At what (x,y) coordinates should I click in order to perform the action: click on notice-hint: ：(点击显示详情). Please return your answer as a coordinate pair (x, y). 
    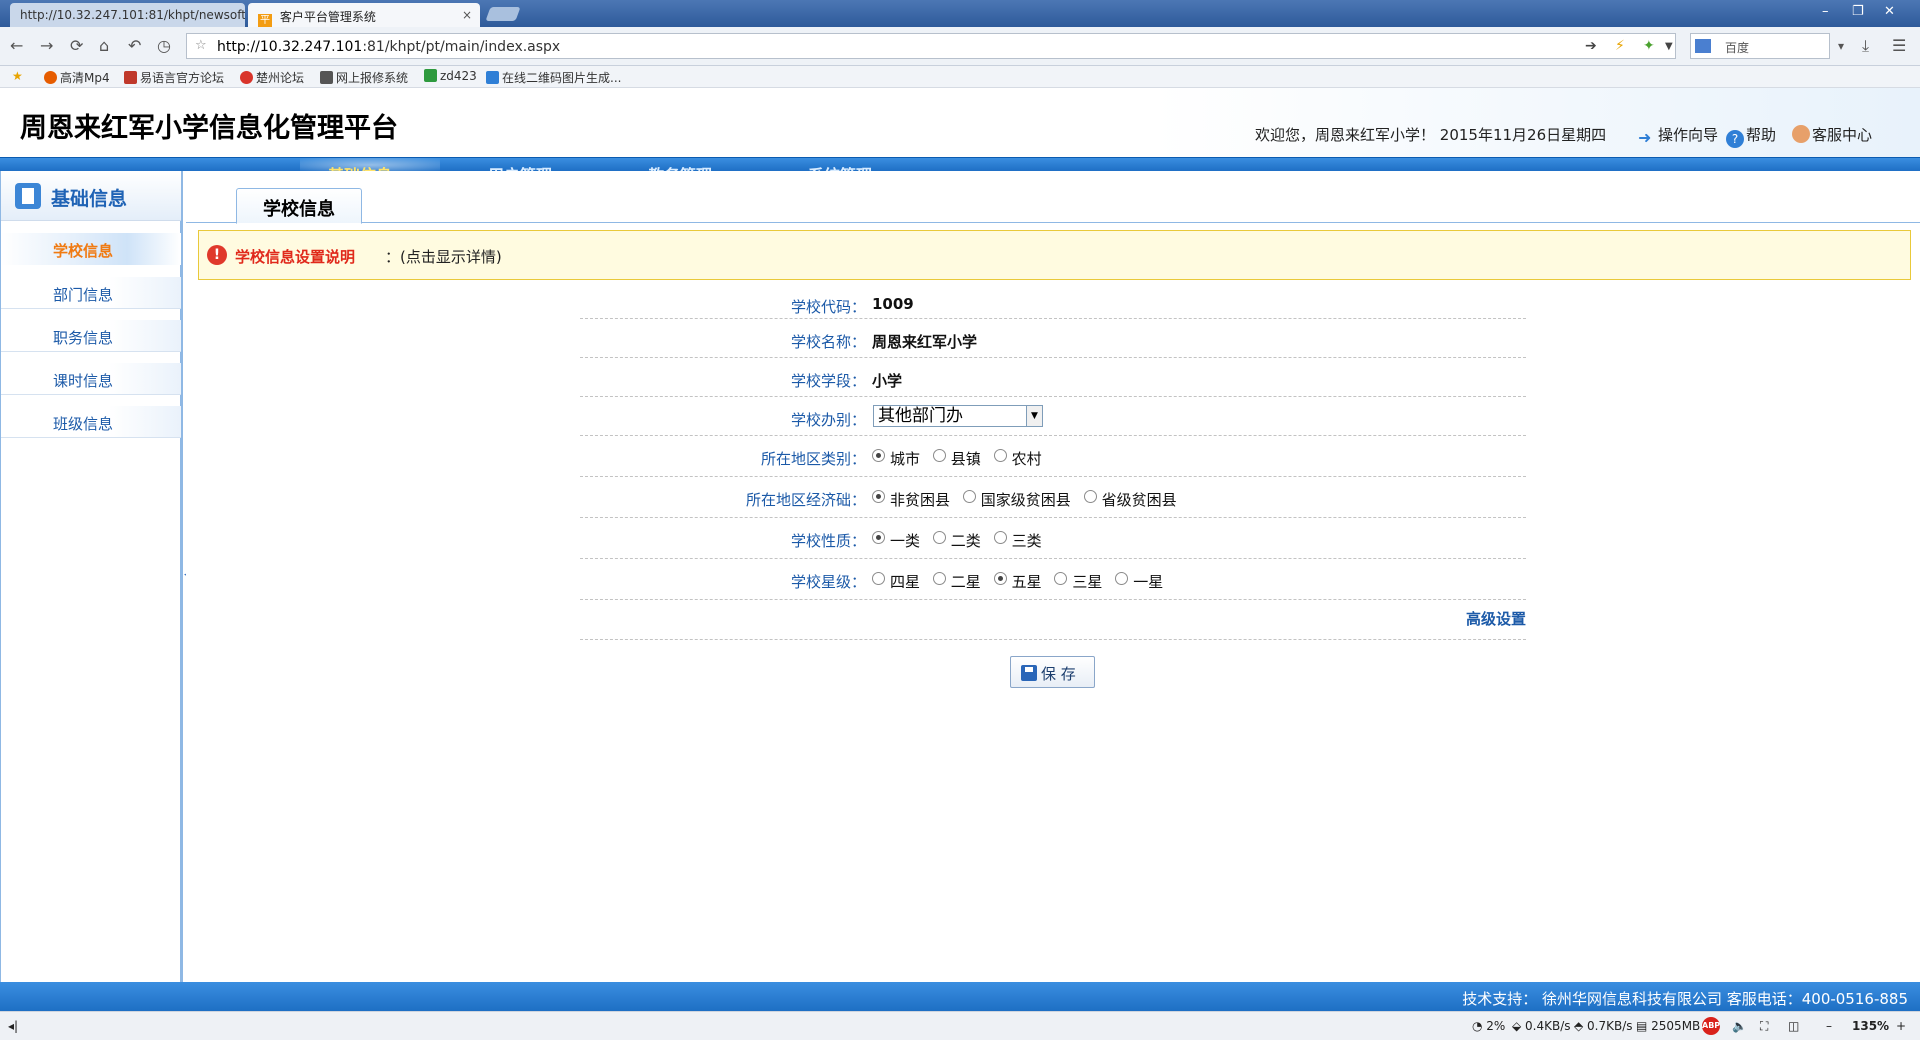
    Looking at the image, I should click on (443, 256).